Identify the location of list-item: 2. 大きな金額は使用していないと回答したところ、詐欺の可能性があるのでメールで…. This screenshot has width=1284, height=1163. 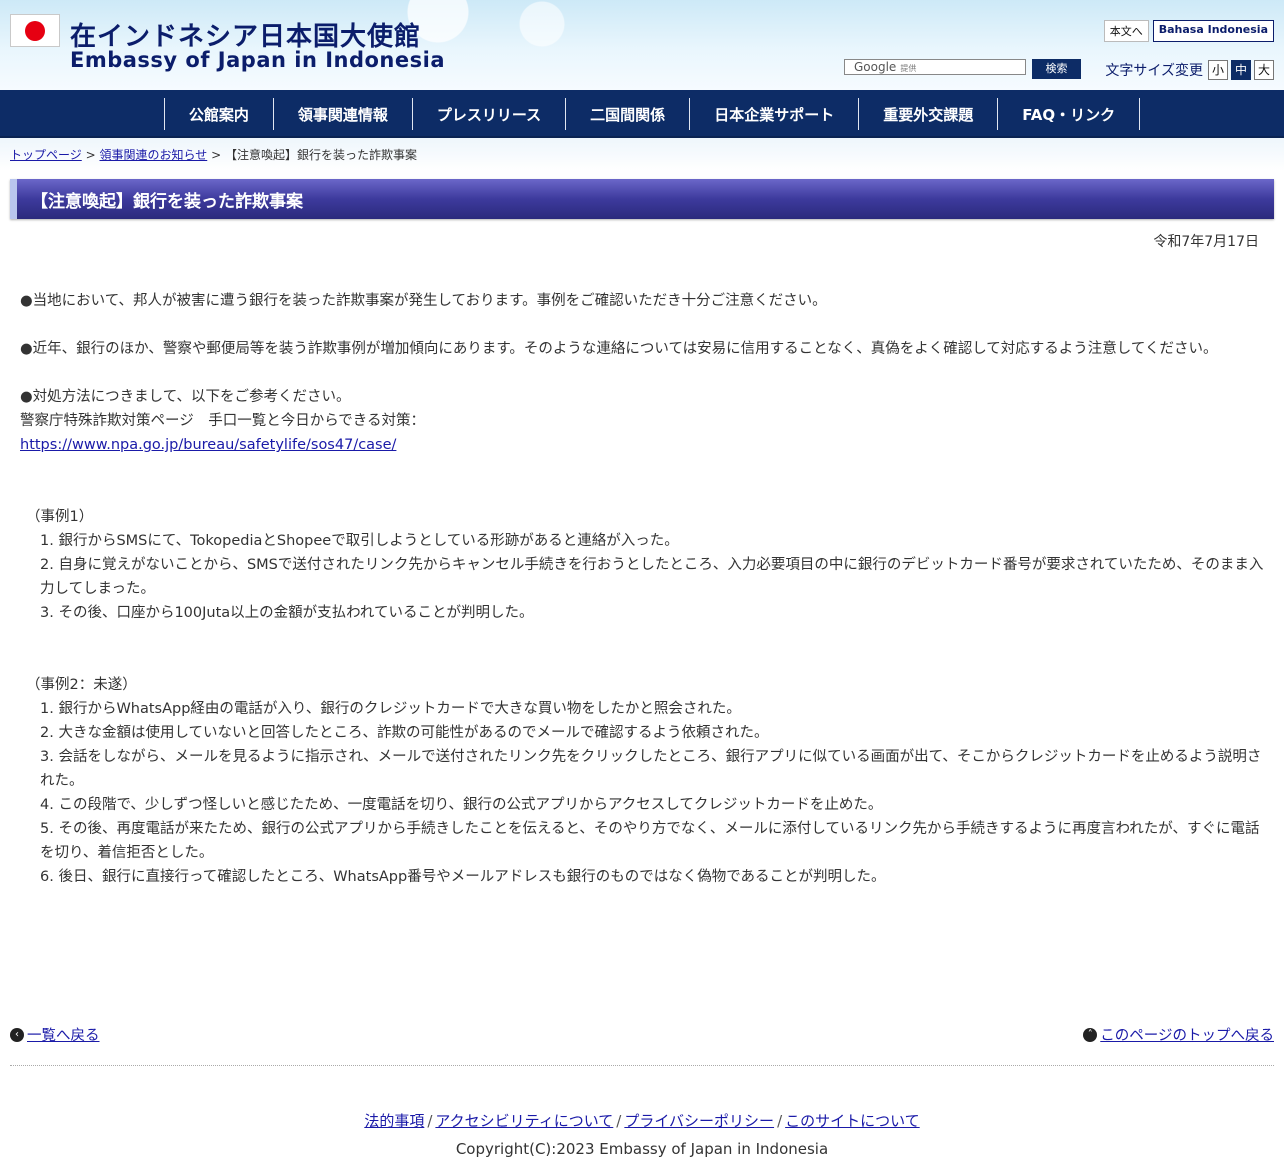
(404, 733).